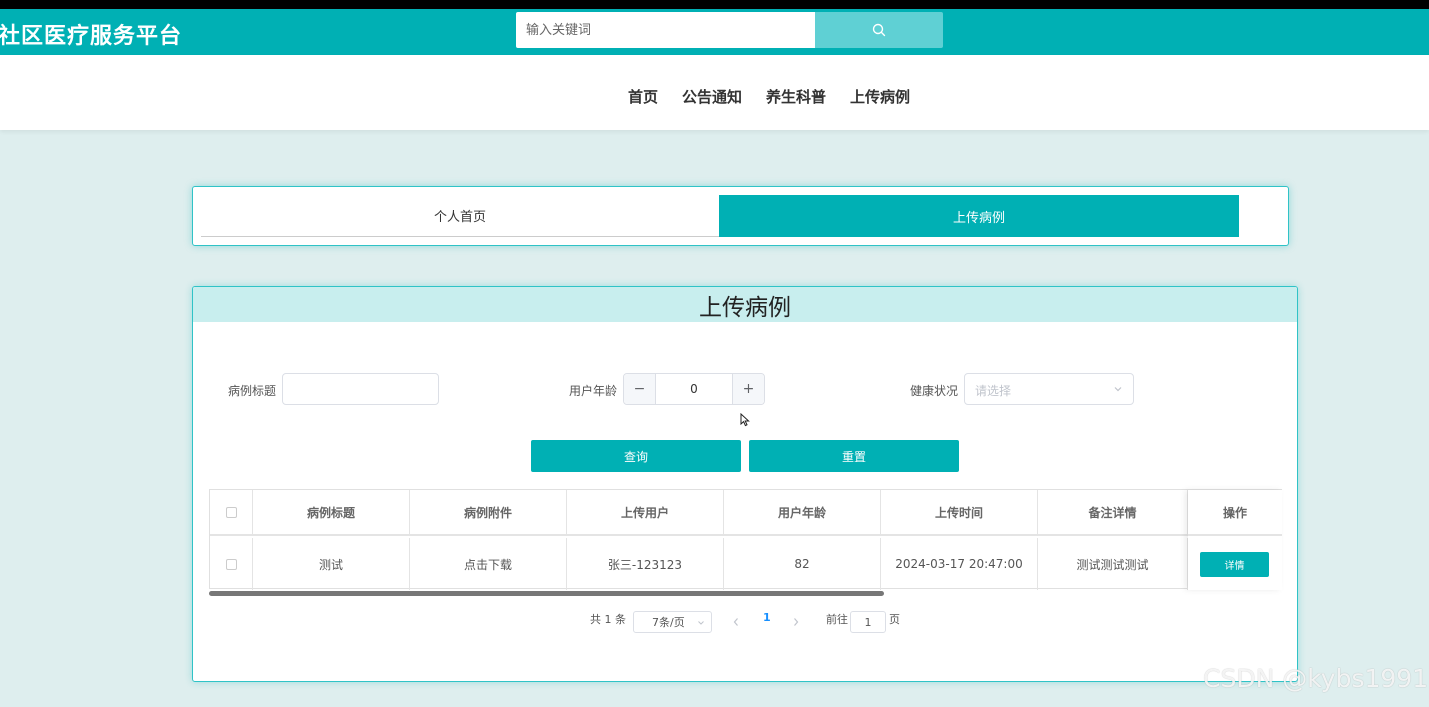 Image resolution: width=1429 pixels, height=707 pixels. Describe the element at coordinates (643, 96) in the screenshot. I see `nav-item-home: 首页` at that location.